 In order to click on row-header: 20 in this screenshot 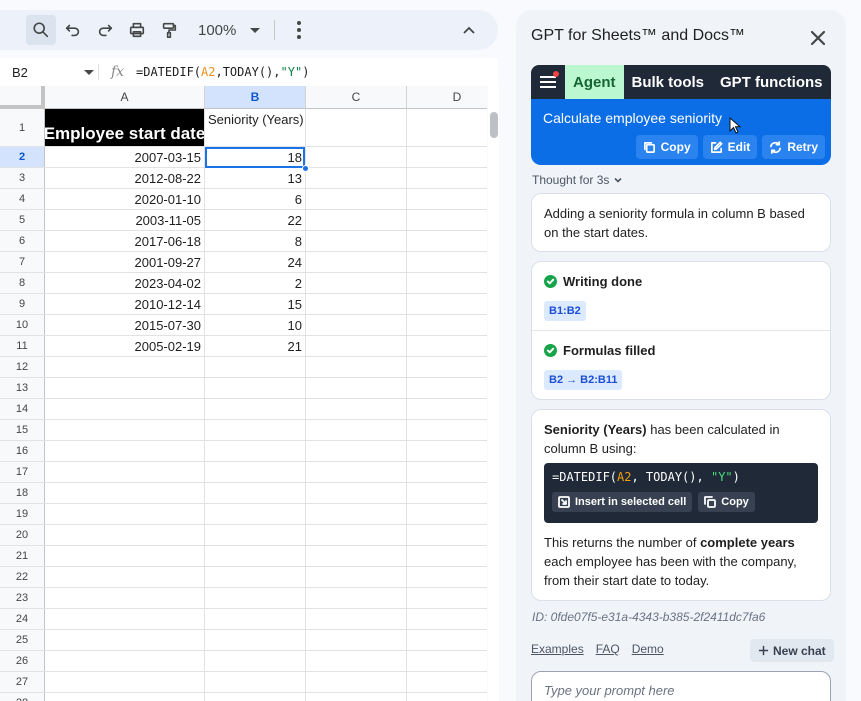, I will do `click(22, 535)`.